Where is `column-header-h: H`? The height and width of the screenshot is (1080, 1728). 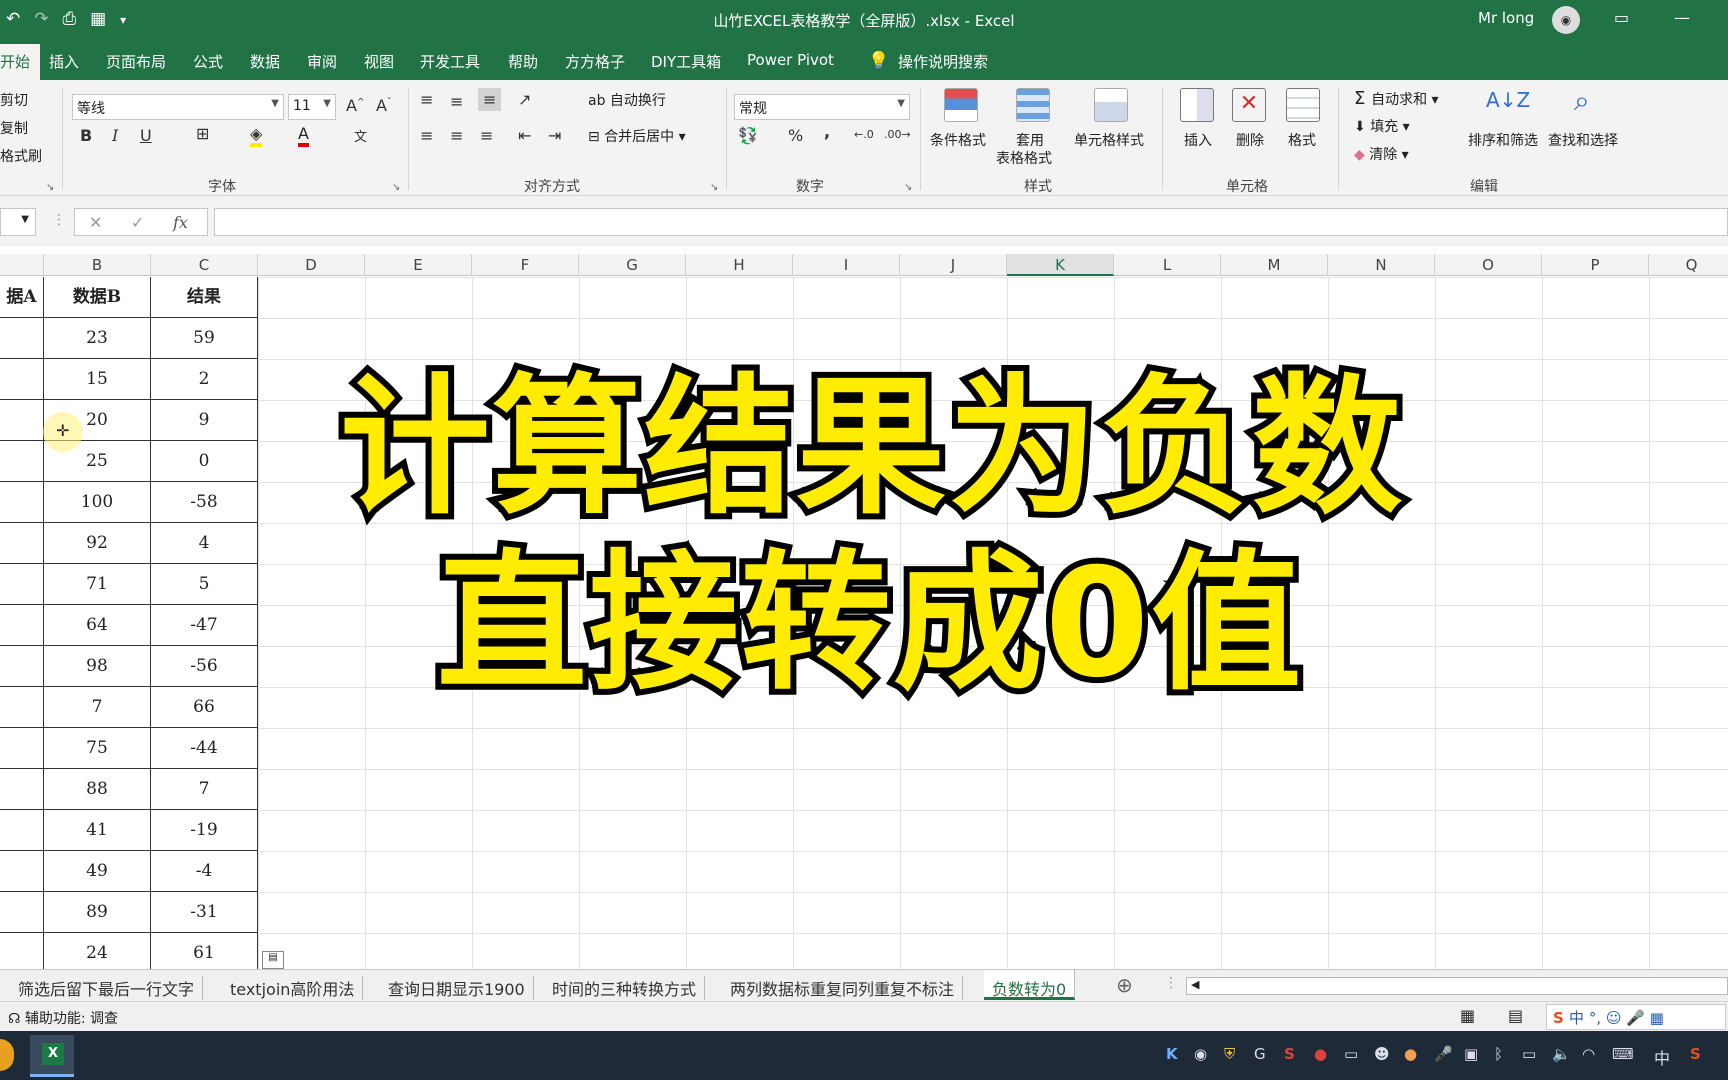 column-header-h: H is located at coordinates (739, 265).